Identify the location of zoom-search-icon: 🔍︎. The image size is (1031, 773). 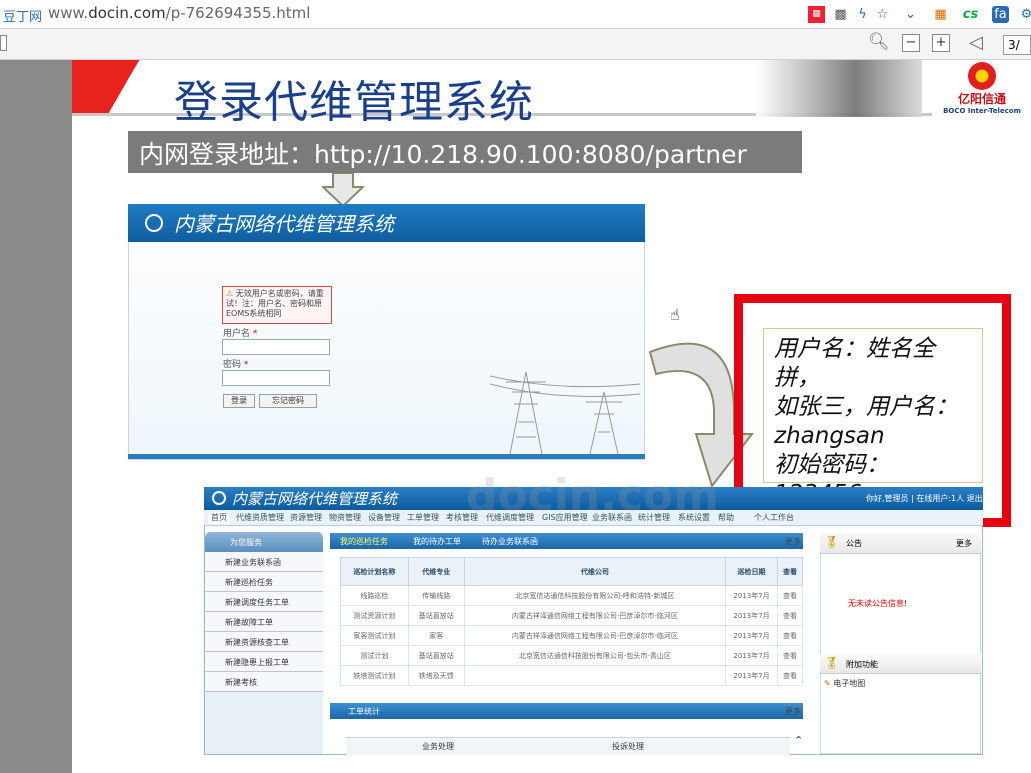
(879, 42).